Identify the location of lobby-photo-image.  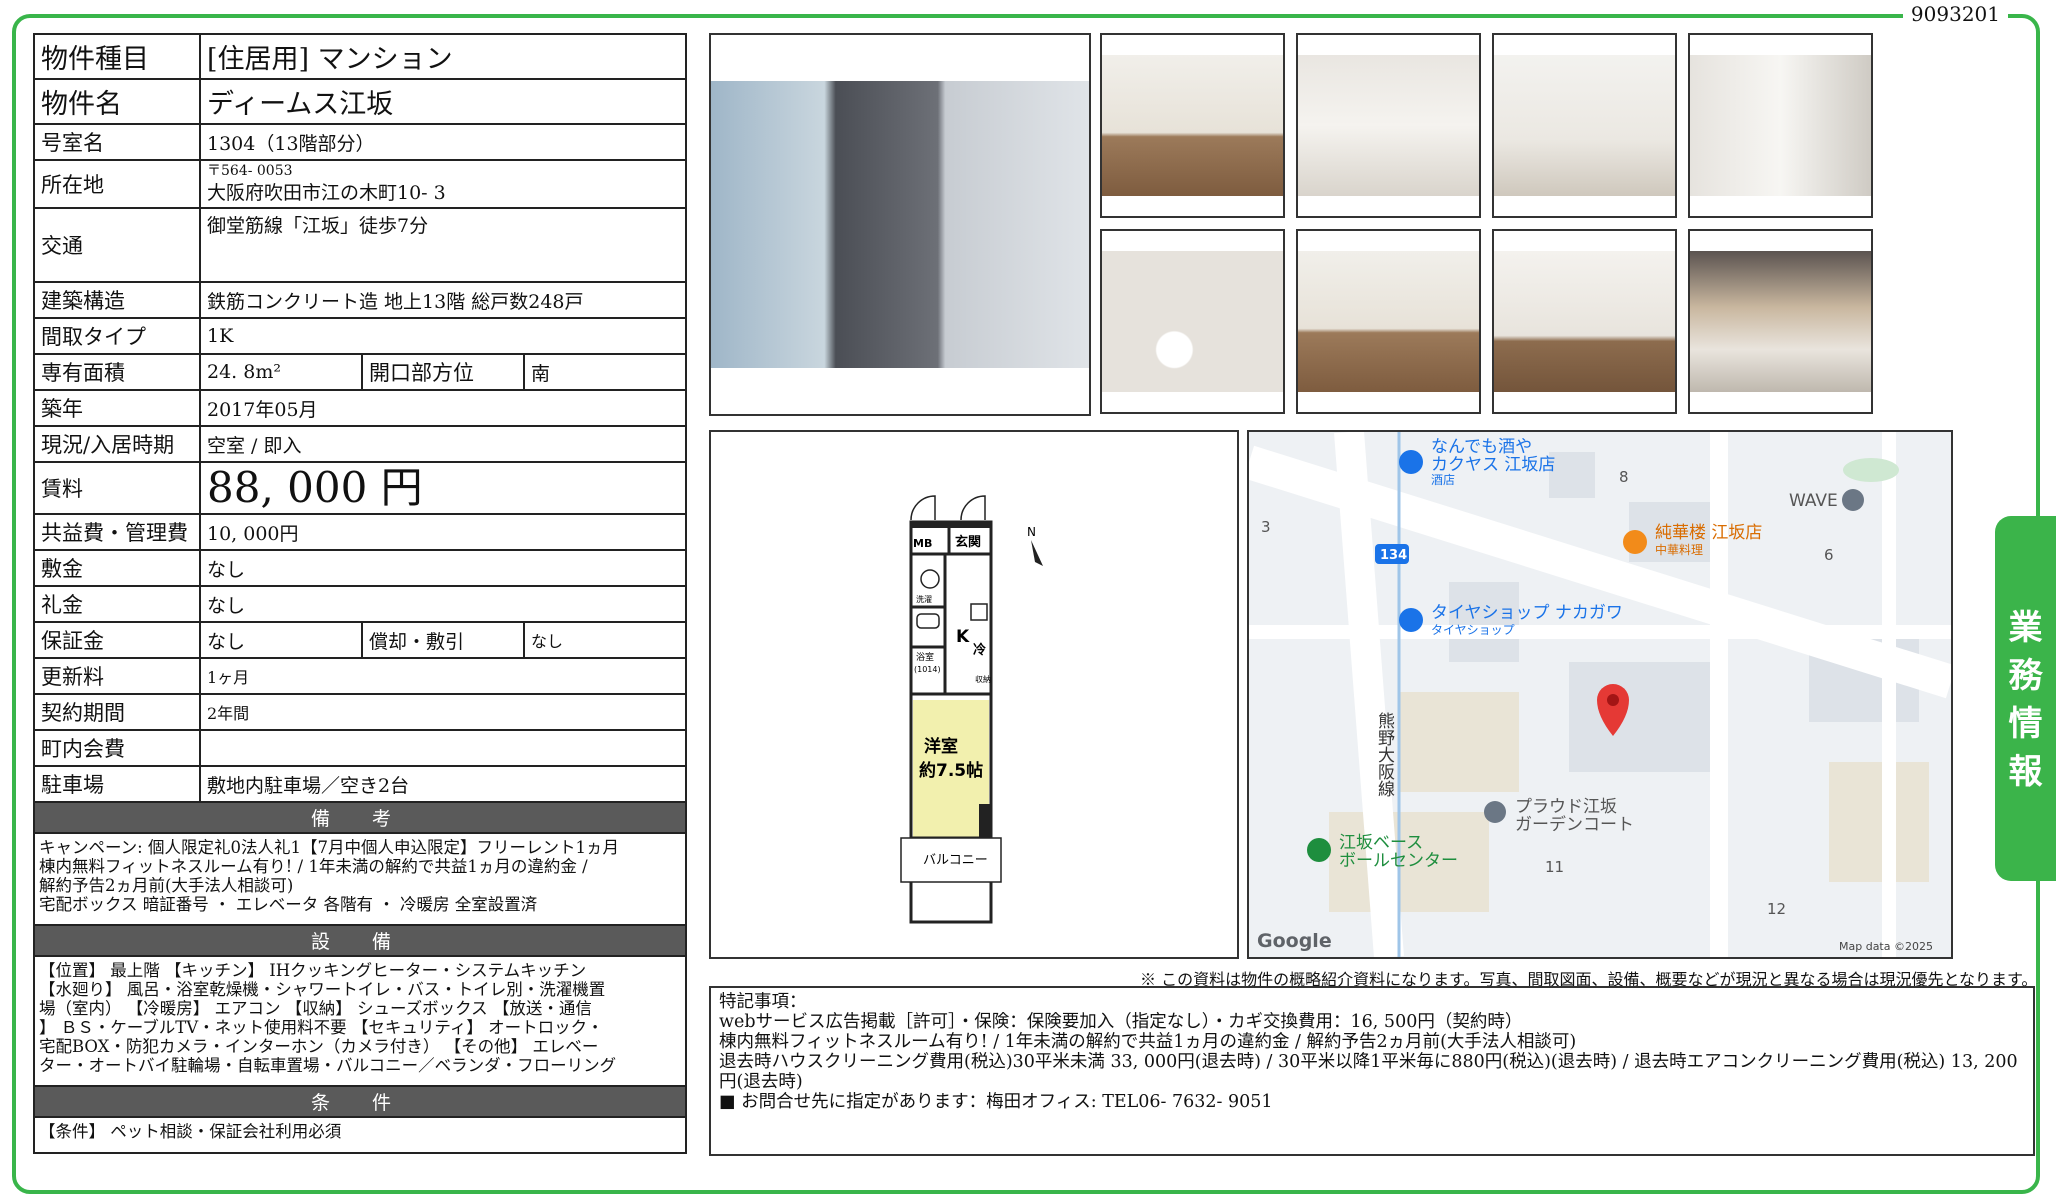
(1780, 321).